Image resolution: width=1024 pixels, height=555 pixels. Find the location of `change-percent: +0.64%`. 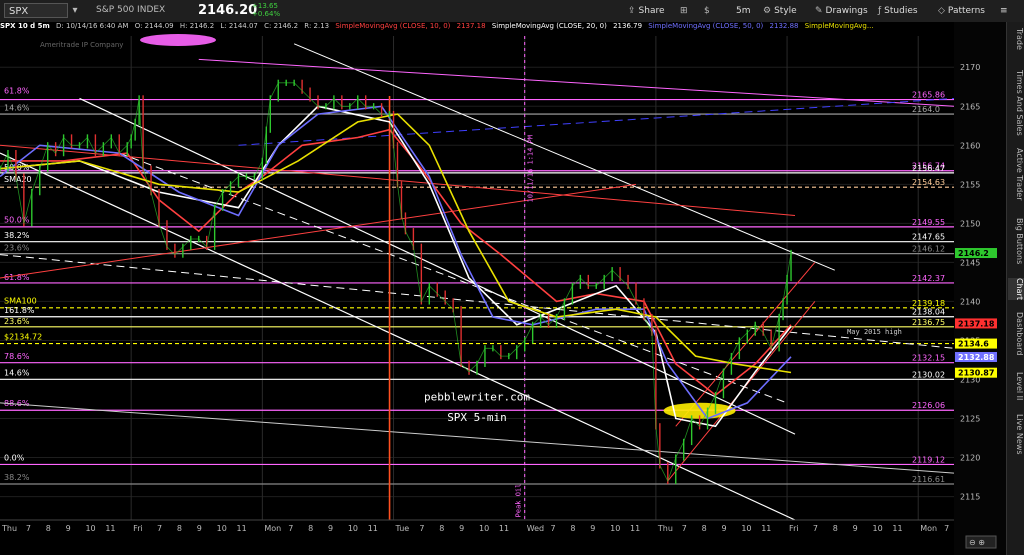

change-percent: +0.64% is located at coordinates (266, 14).